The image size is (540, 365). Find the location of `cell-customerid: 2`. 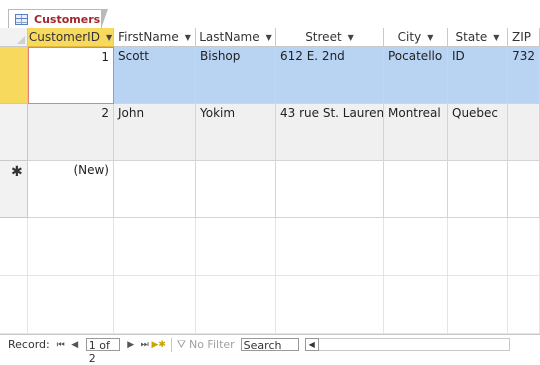

cell-customerid: 2 is located at coordinates (71, 132).